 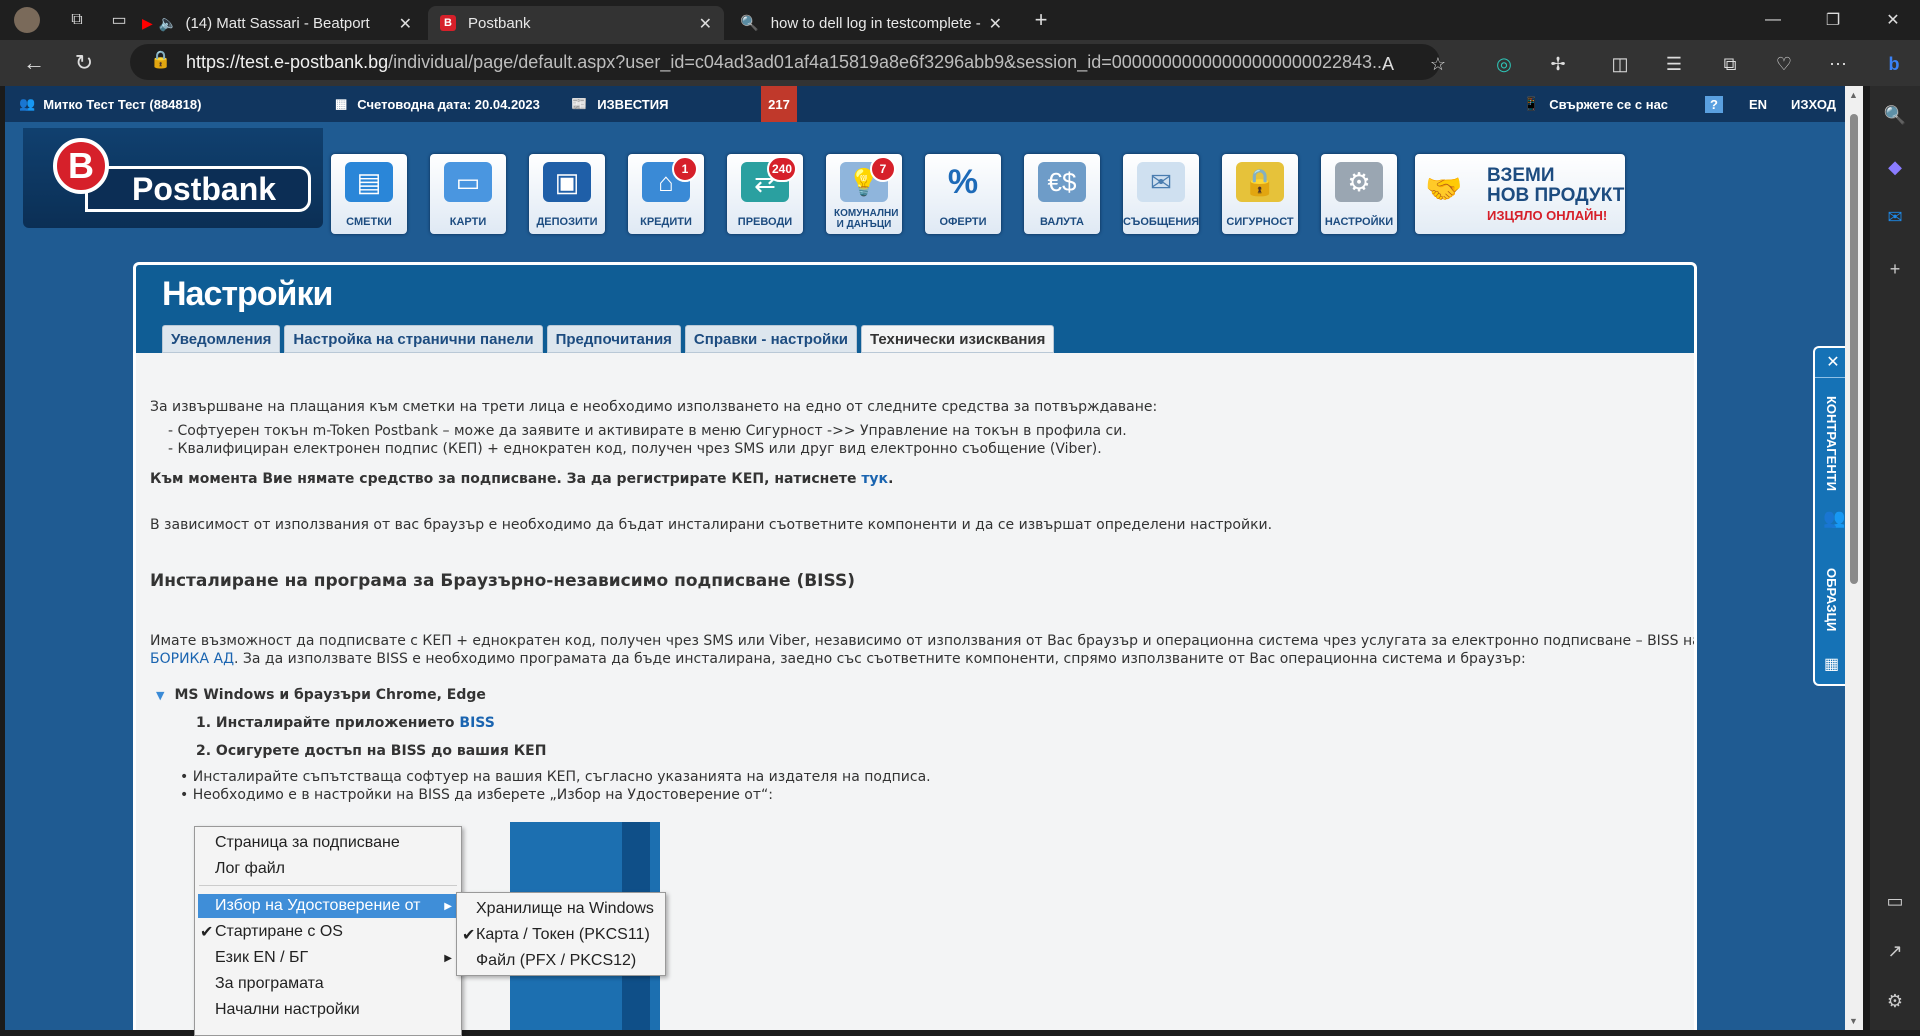 I want to click on nav-utilities: 💡 7 КОМУНАЛНИ И ДАНЪЦИ, so click(x=864, y=194).